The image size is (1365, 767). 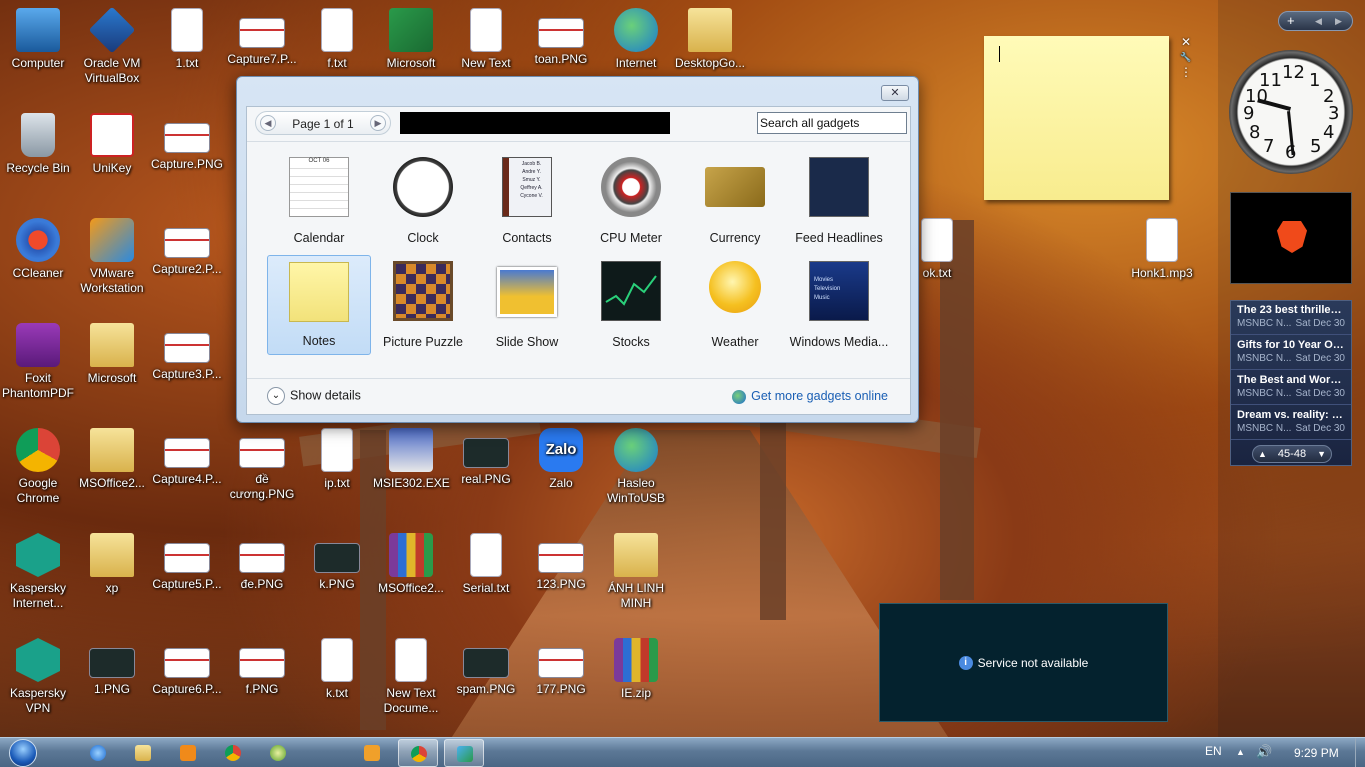 I want to click on gadget-feed-headlines: Feed Headlines, so click(x=839, y=201).